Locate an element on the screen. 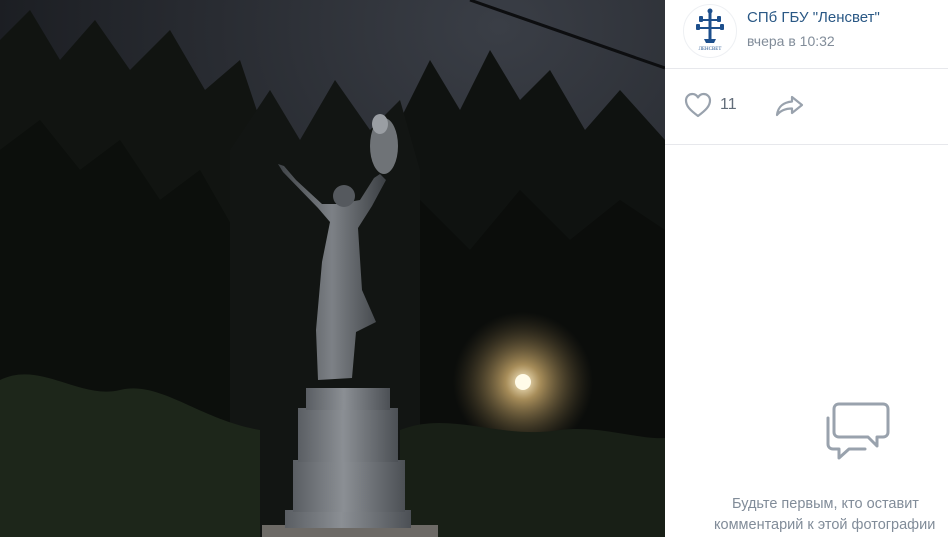  share-button is located at coordinates (790, 108).